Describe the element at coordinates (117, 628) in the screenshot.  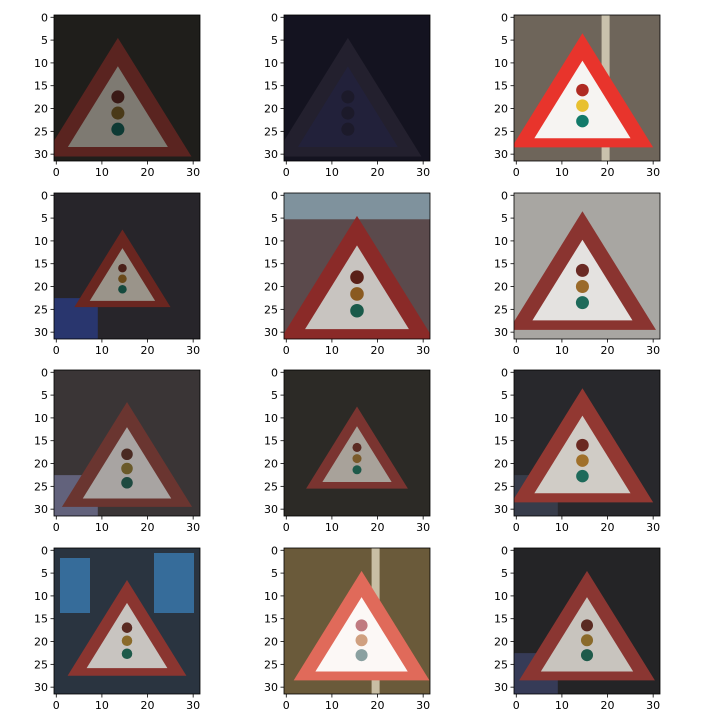
I see `image-panel-10: 0 10 20 30 0 5 10 15 20 25 30` at that location.